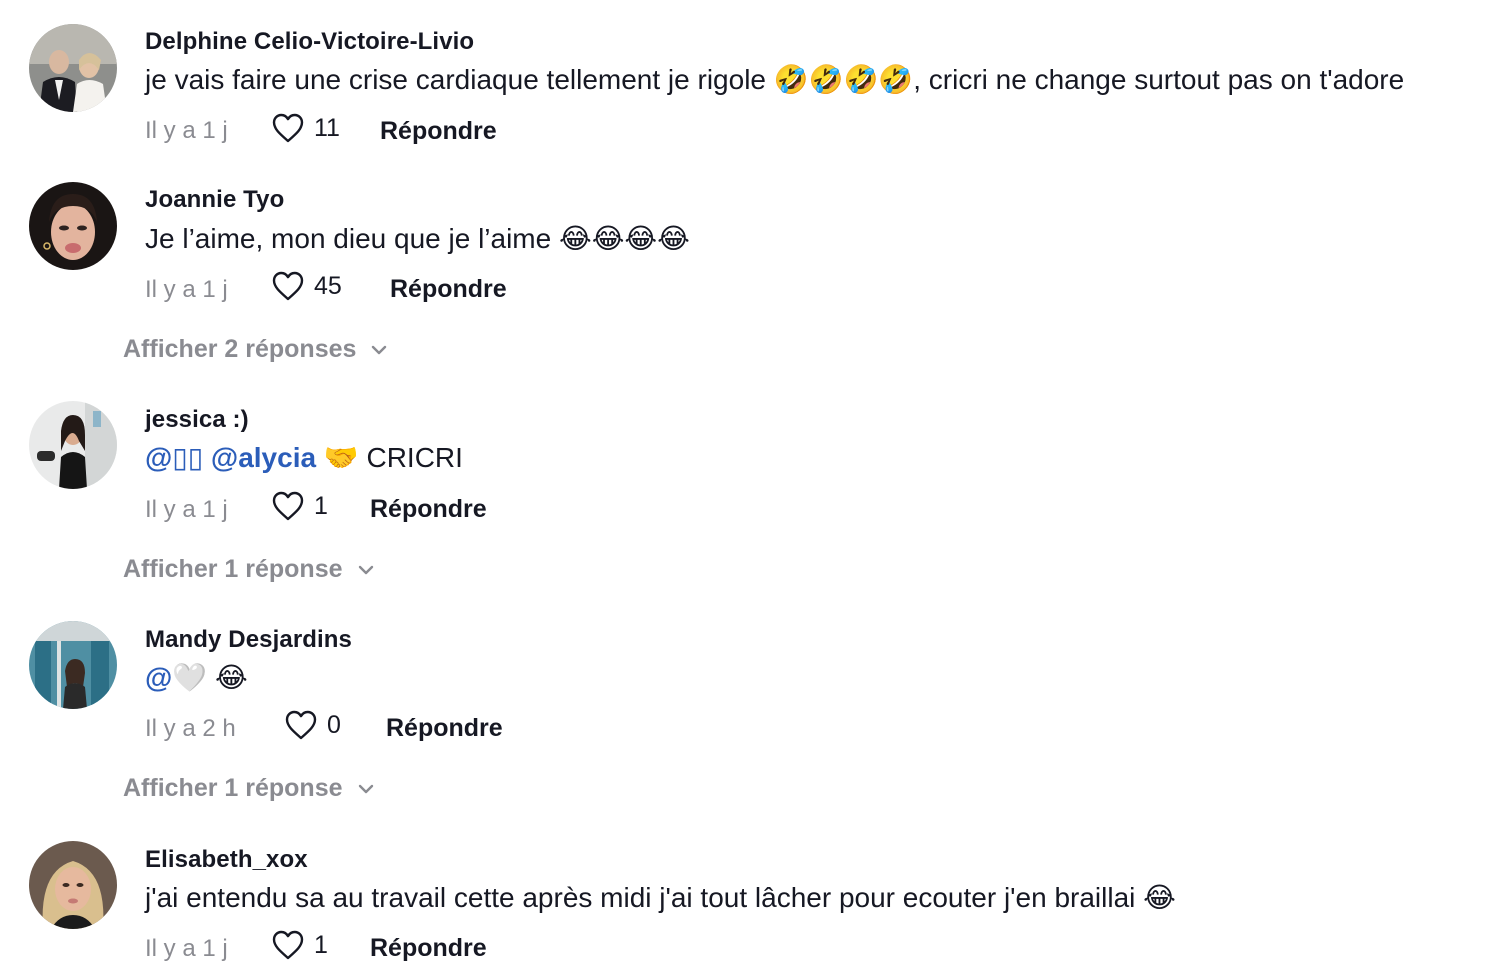 This screenshot has width=1492, height=980. What do you see at coordinates (305, 128) in the screenshot?
I see `like-button: 11` at bounding box center [305, 128].